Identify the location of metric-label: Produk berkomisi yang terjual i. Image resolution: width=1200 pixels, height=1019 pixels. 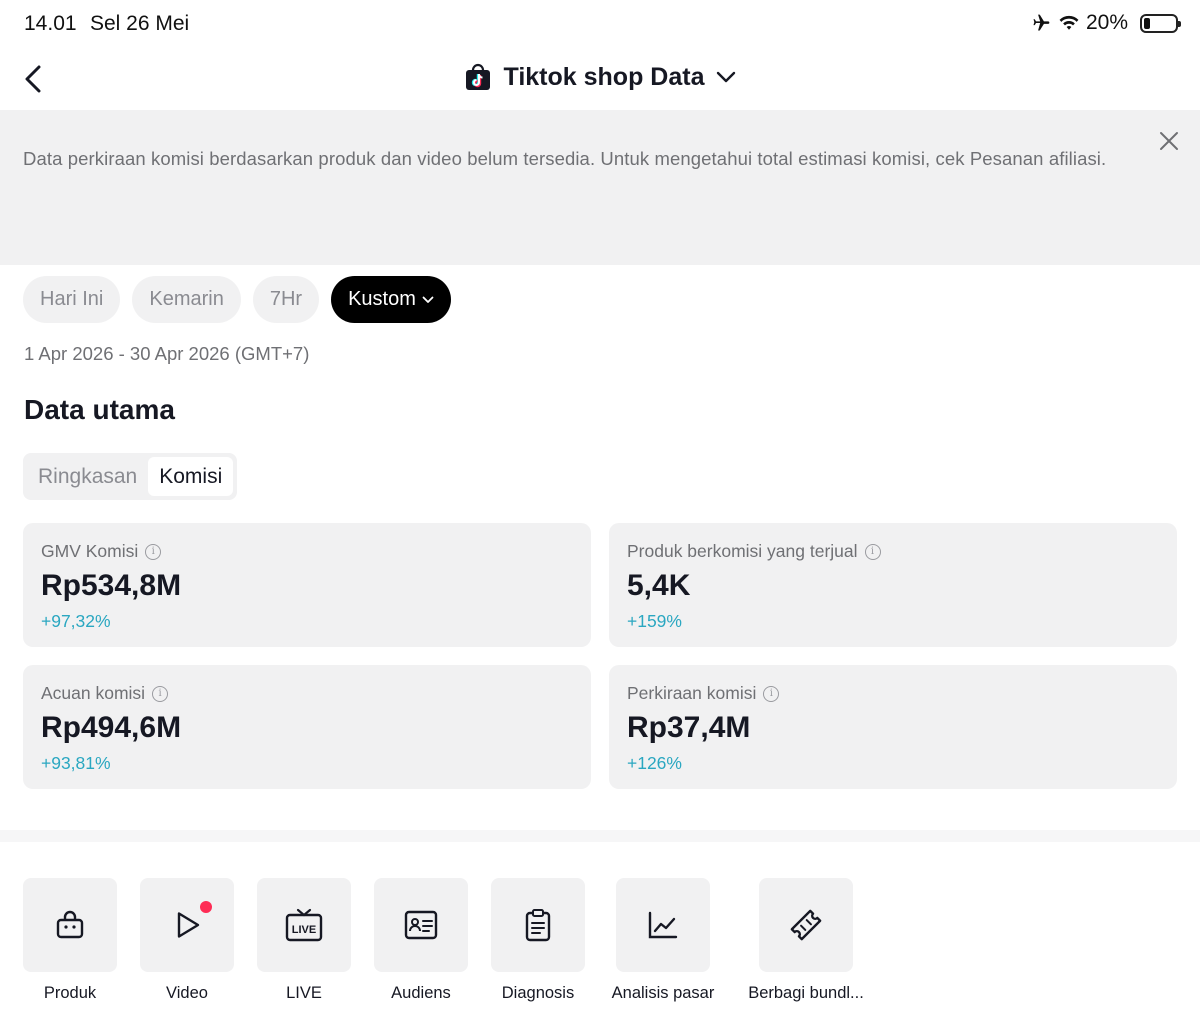
(754, 551).